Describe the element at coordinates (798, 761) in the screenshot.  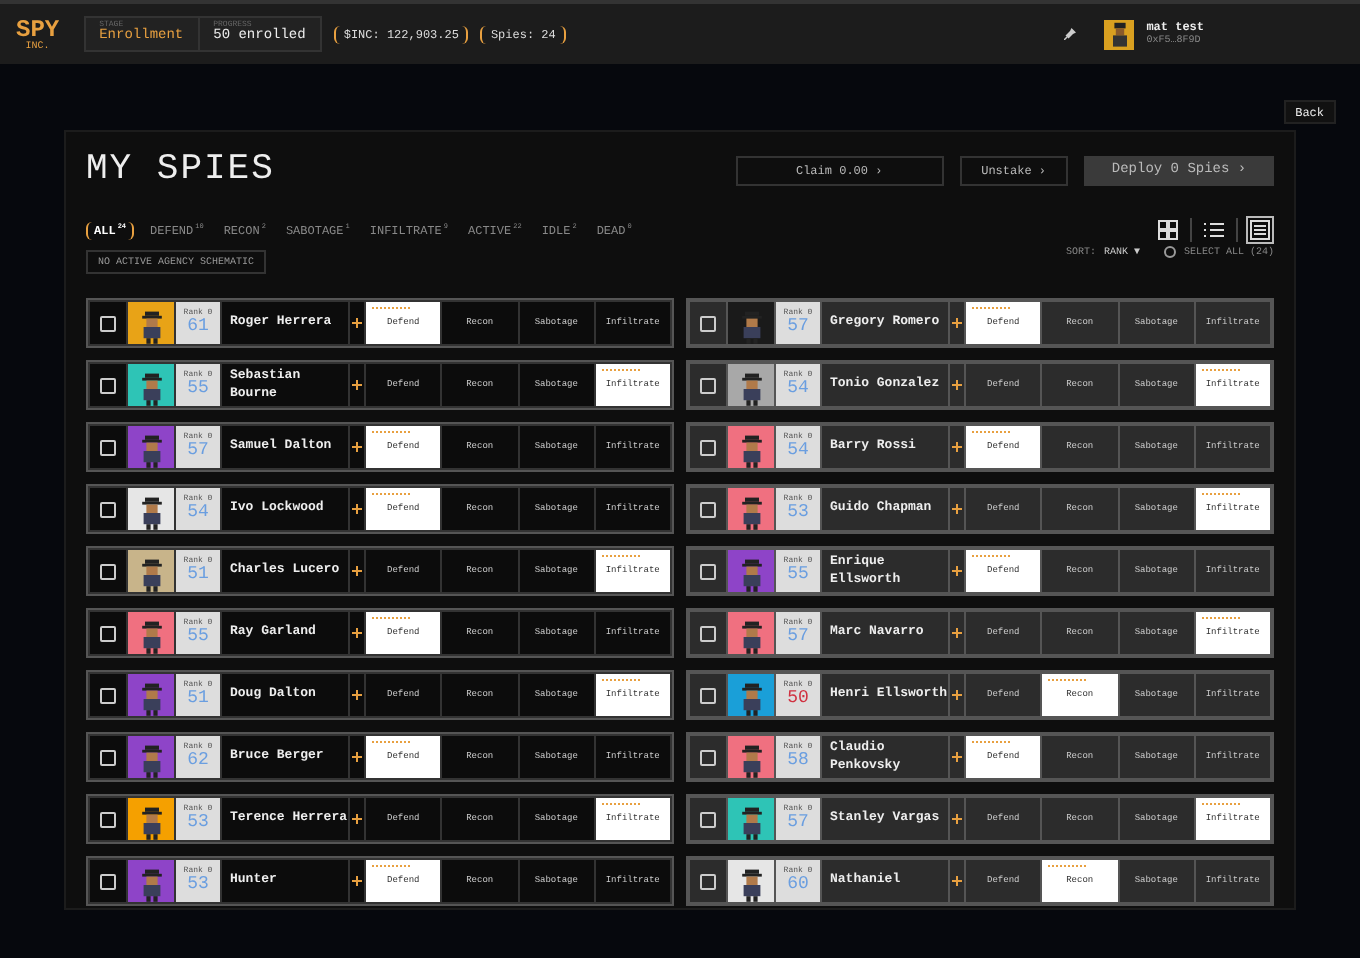
I see `rank-value: 58` at that location.